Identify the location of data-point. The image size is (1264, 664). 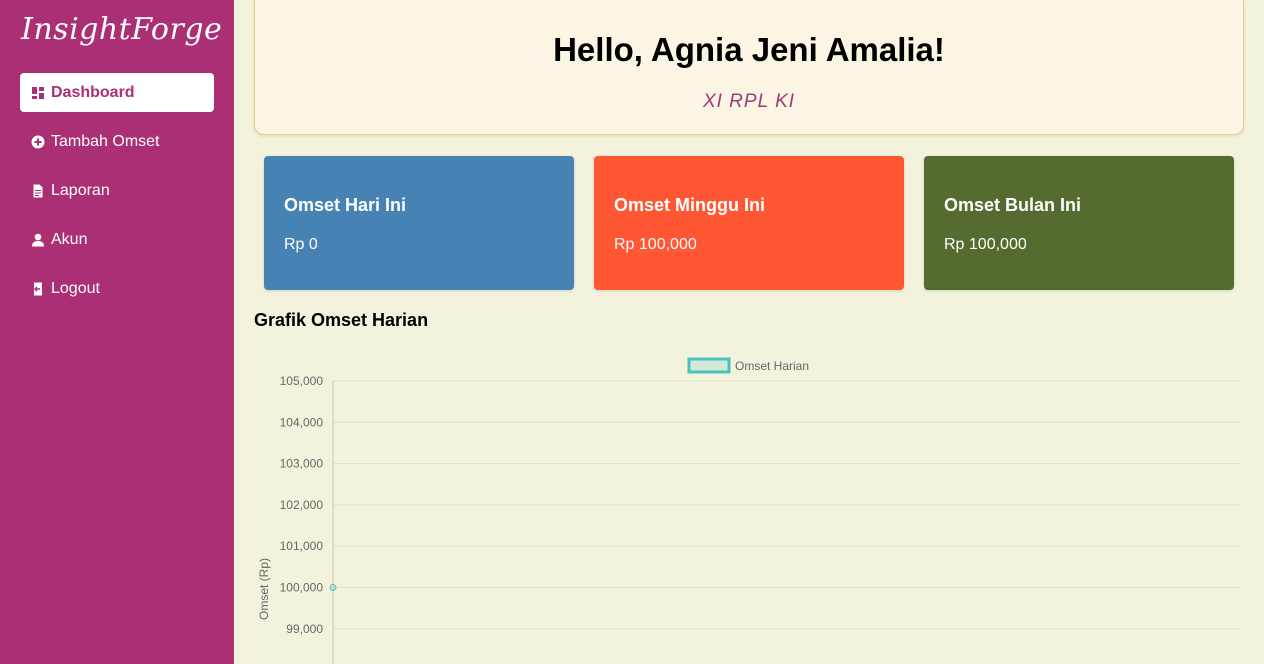
(333, 587).